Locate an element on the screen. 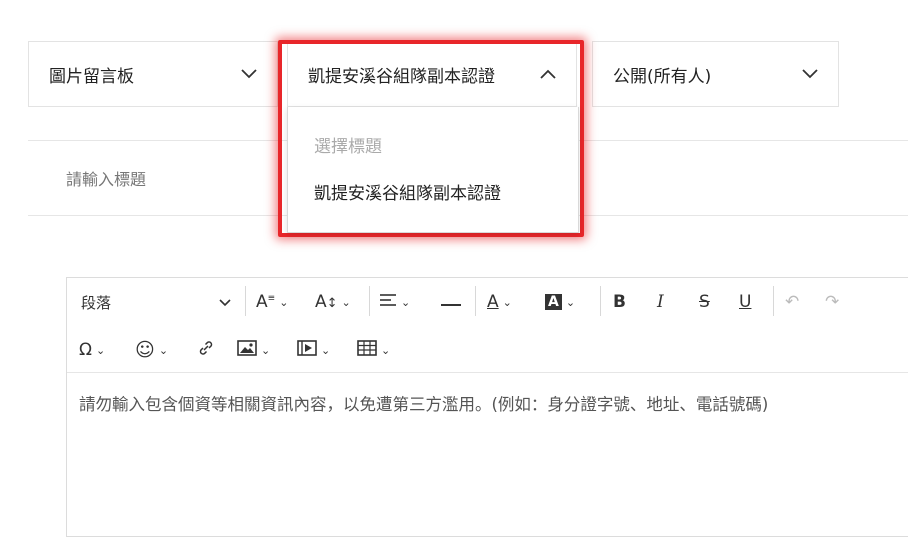  italic-icon: I is located at coordinates (660, 302).